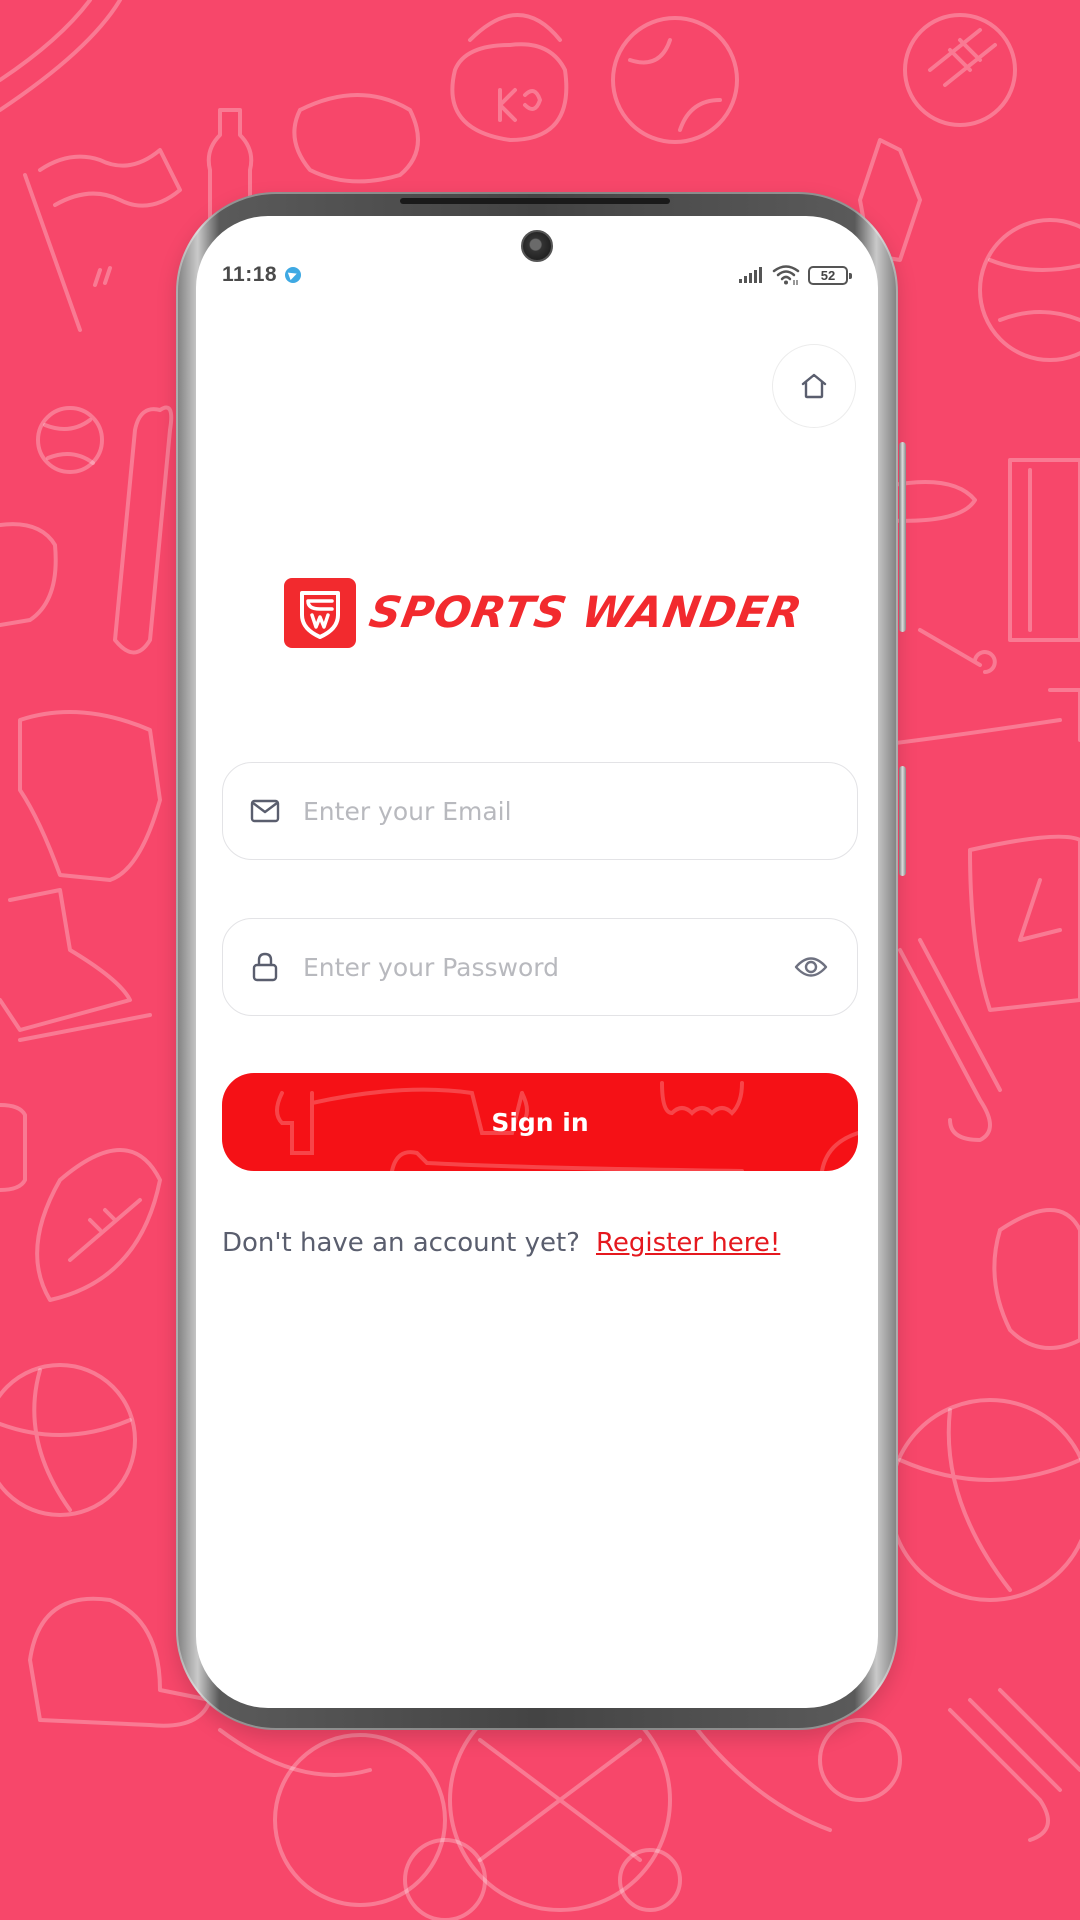  I want to click on battery-indicator: 52, so click(830, 275).